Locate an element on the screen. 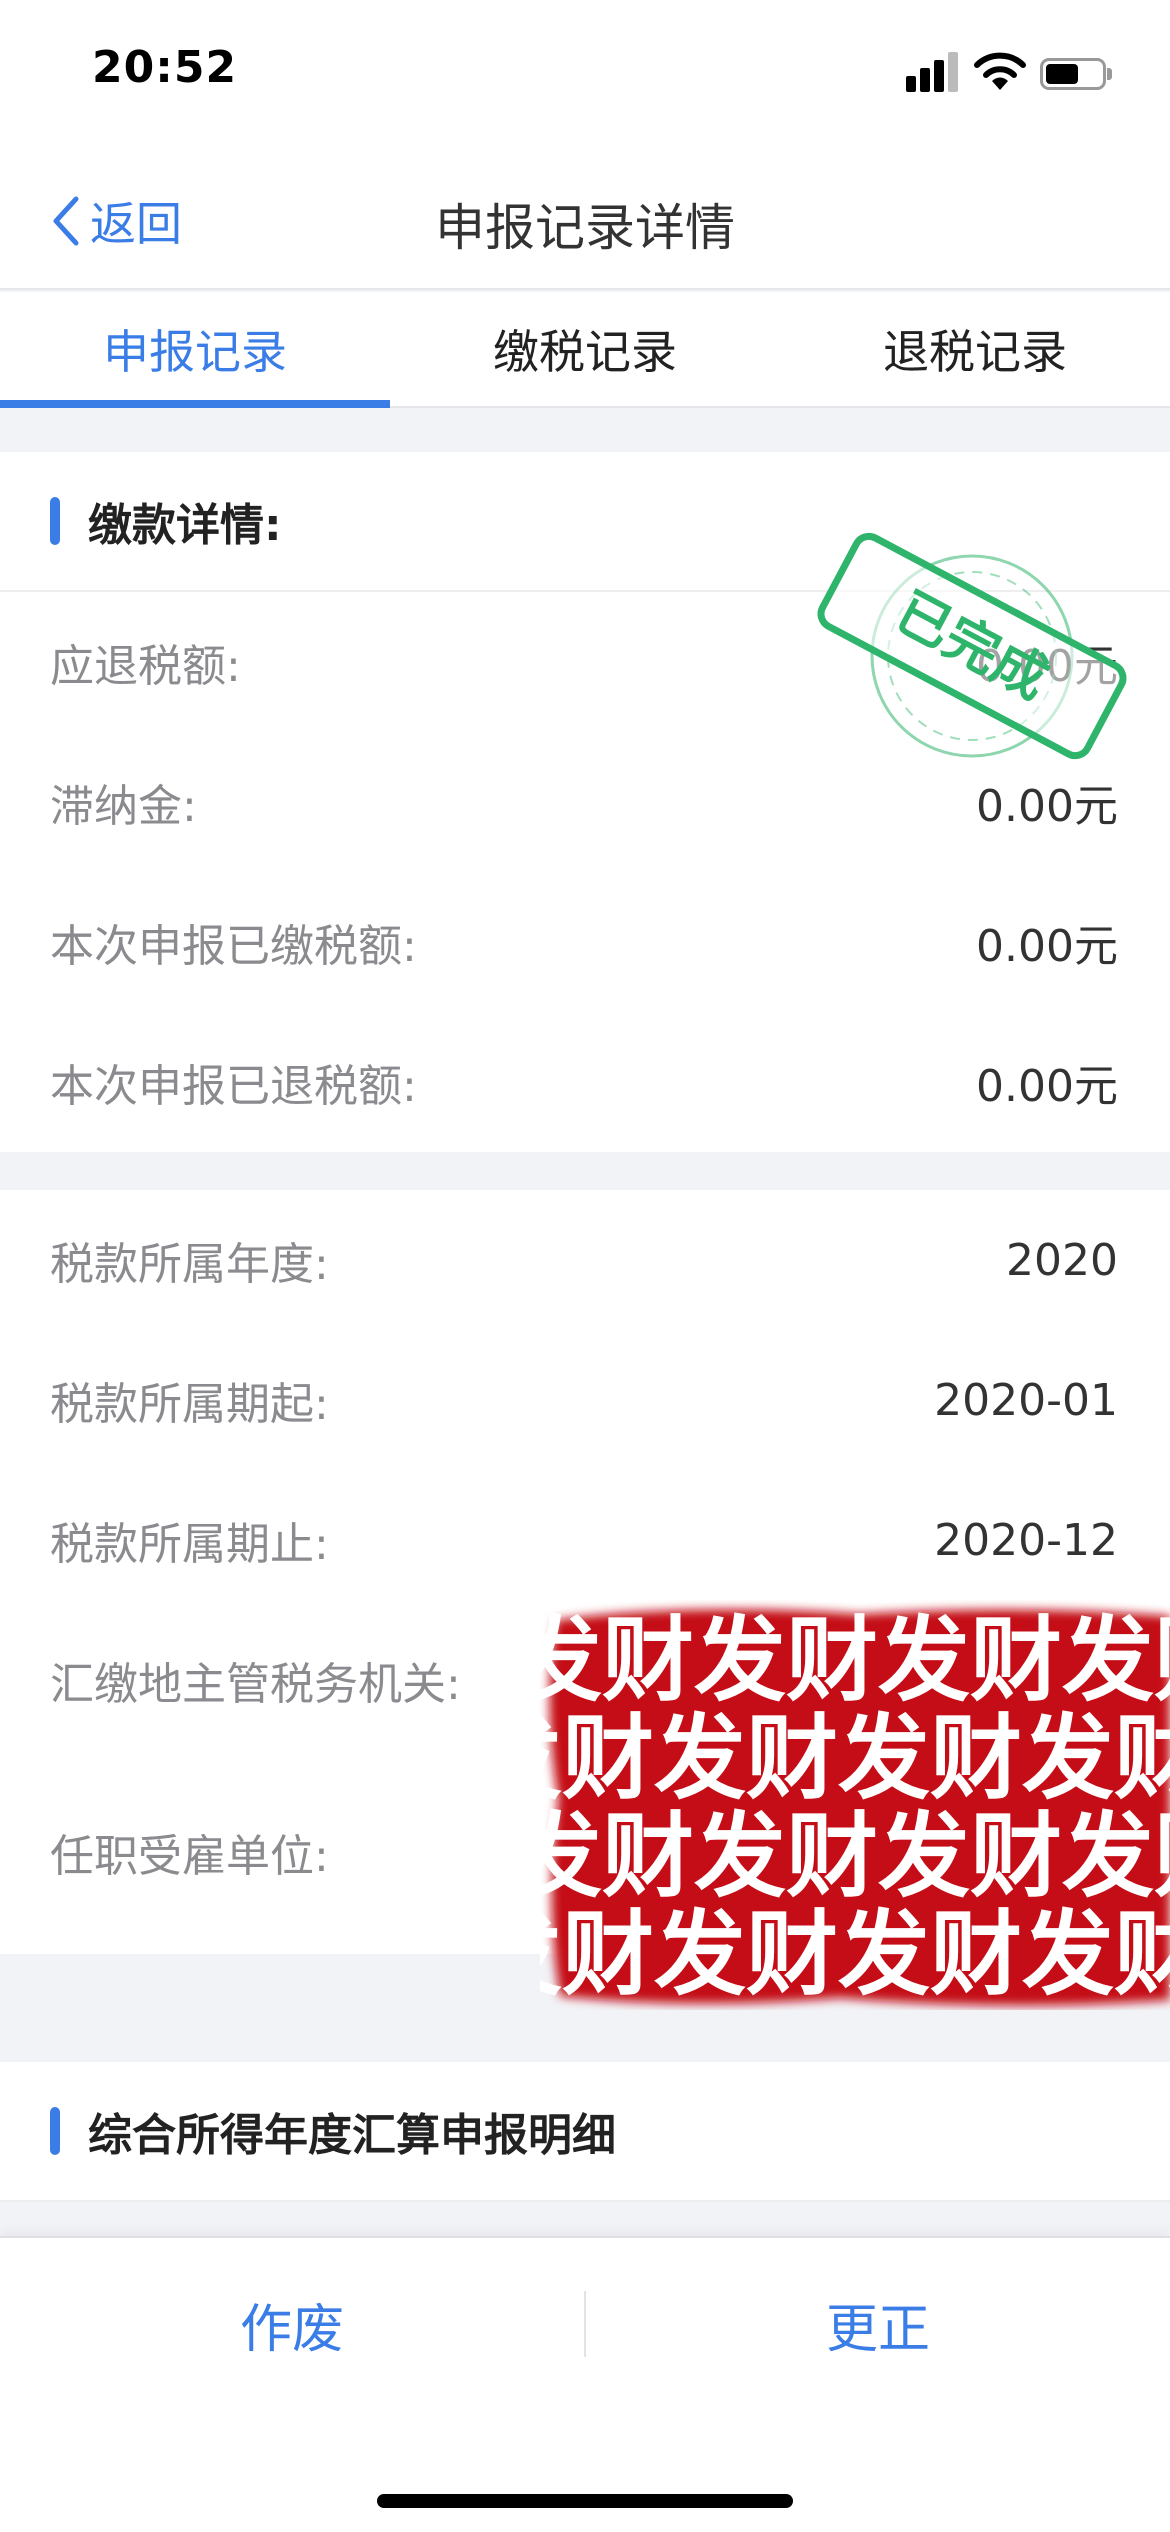 Image resolution: width=1170 pixels, height=2532 pixels. nav-bar: 返回 申报记录详情 is located at coordinates (585, 220).